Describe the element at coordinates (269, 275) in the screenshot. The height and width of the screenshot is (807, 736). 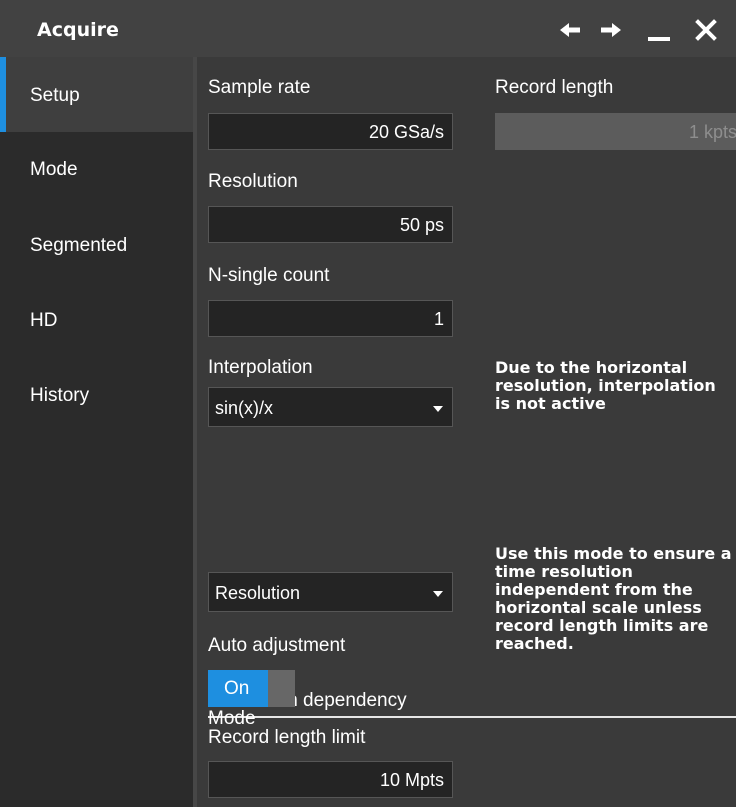
I see `n-single-count-label: N-single count` at that location.